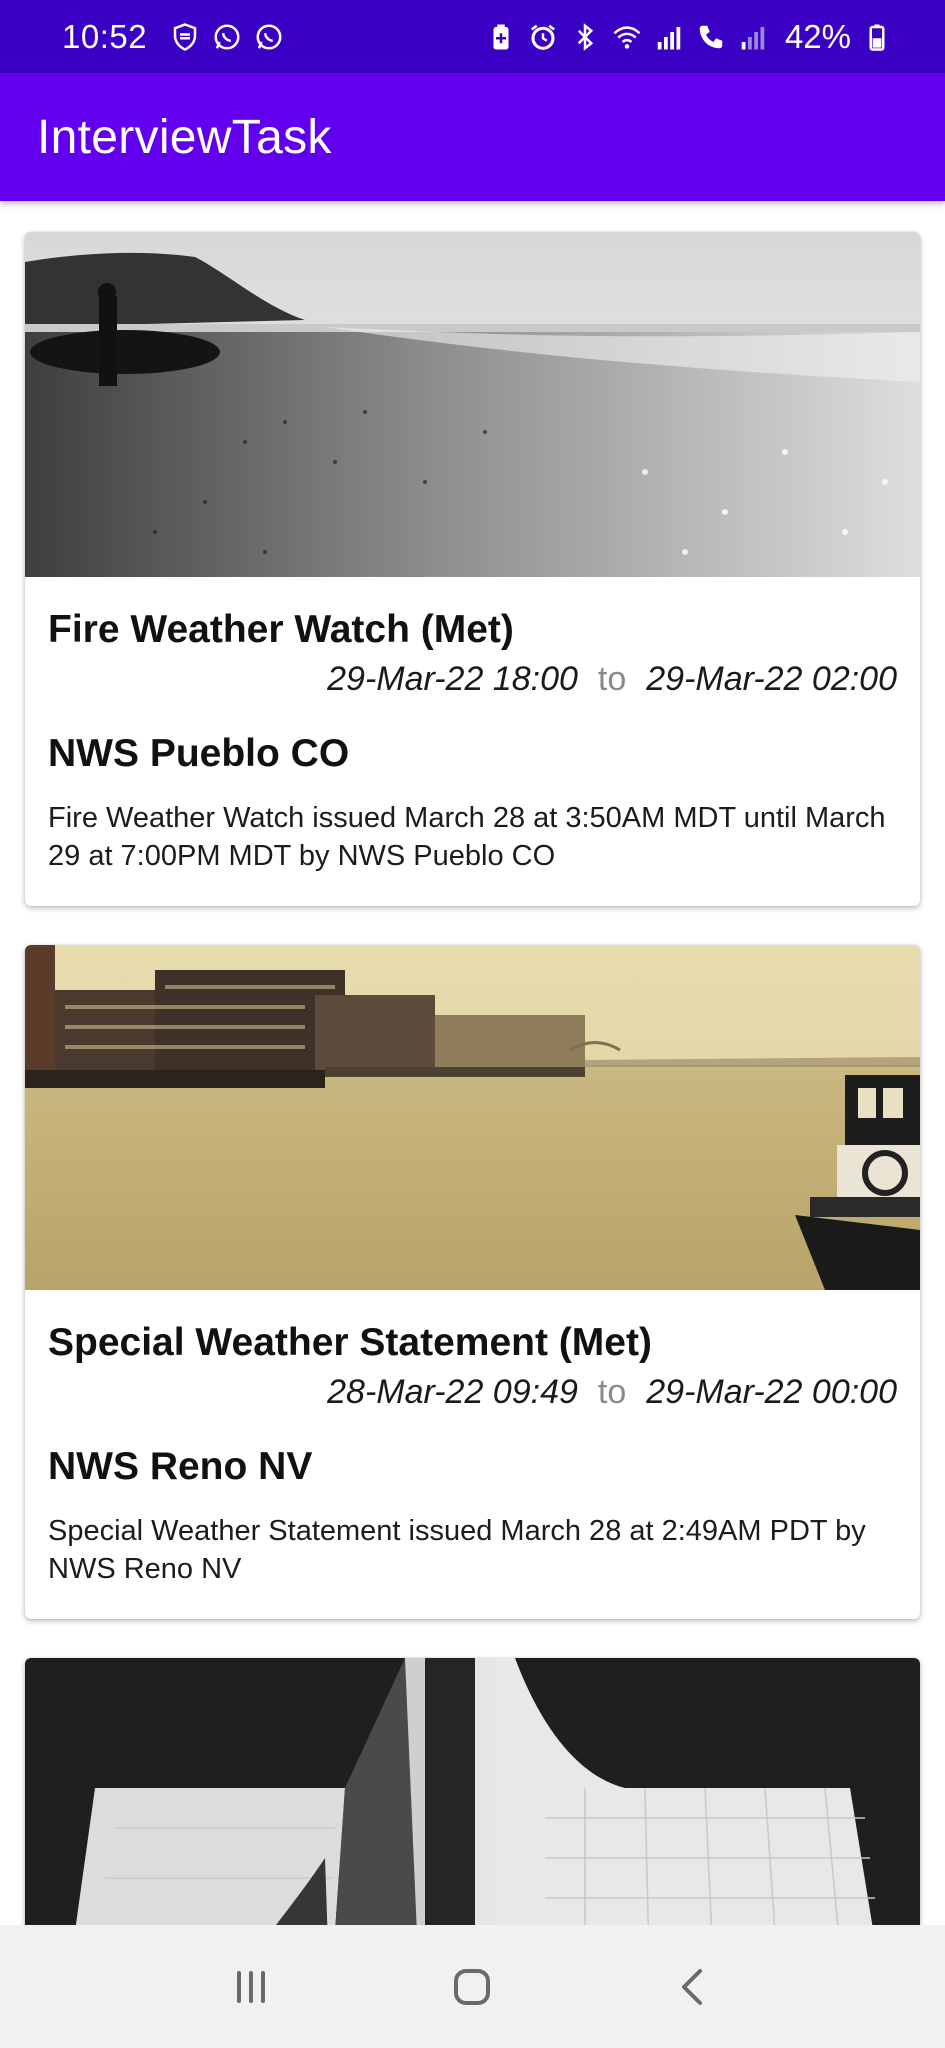 The image size is (945, 2048). Describe the element at coordinates (472, 36) in the screenshot. I see `status-bar: 10:52 42%` at that location.